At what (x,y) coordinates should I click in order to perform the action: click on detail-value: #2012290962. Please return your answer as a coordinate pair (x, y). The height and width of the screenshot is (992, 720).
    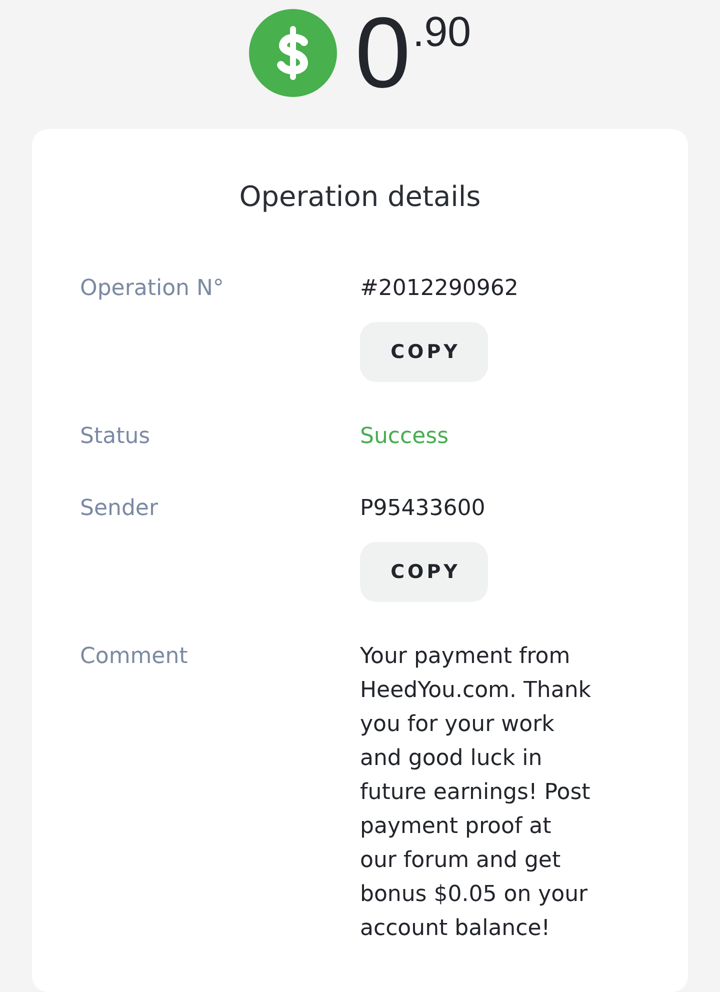
    Looking at the image, I should click on (439, 289).